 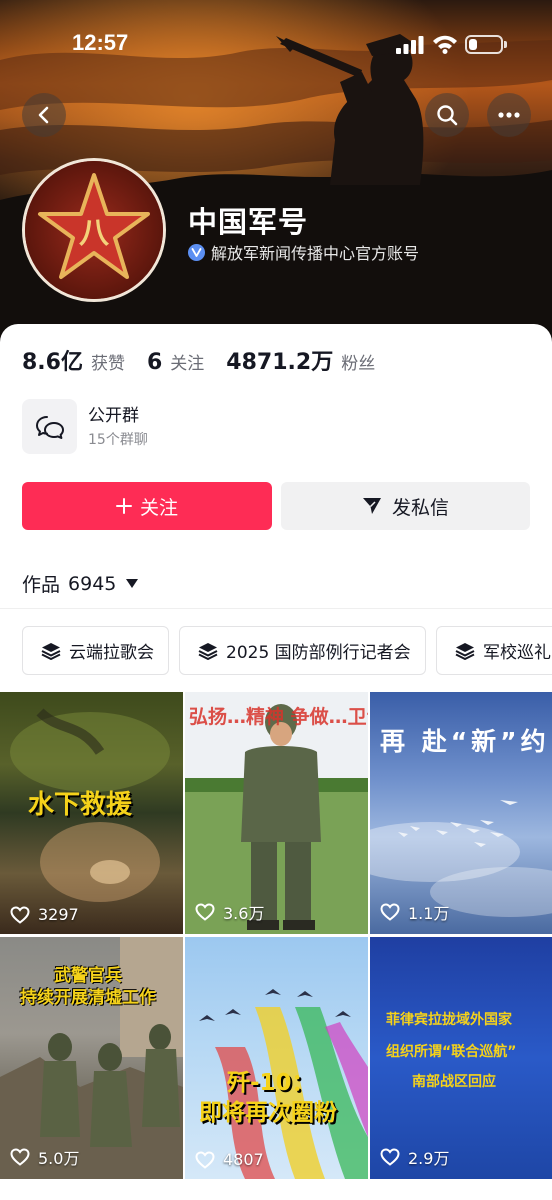 I want to click on video-likes: 3297, so click(x=44, y=914).